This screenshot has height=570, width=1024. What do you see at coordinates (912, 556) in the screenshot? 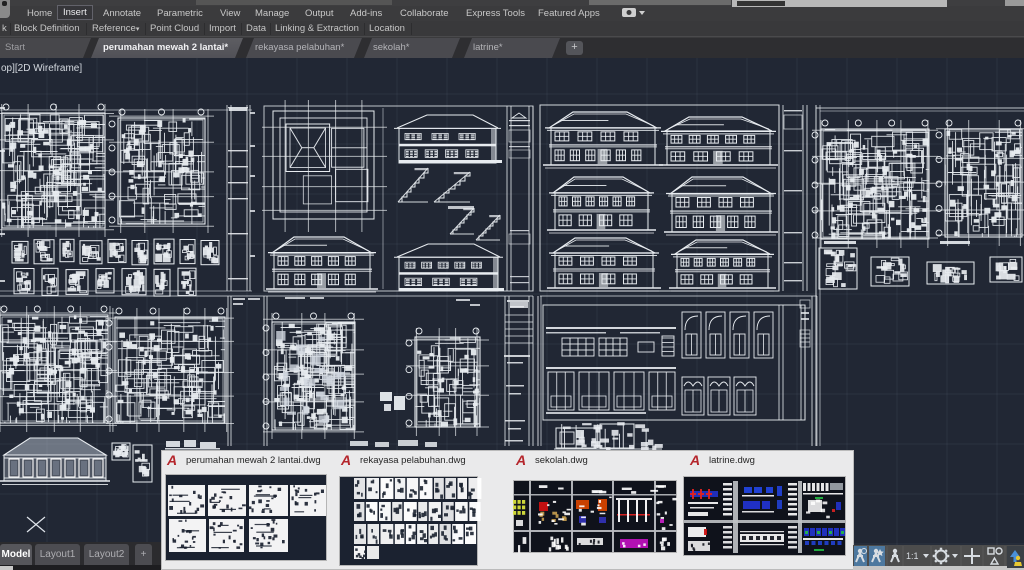
I see `svg-text: 1:1` at bounding box center [912, 556].